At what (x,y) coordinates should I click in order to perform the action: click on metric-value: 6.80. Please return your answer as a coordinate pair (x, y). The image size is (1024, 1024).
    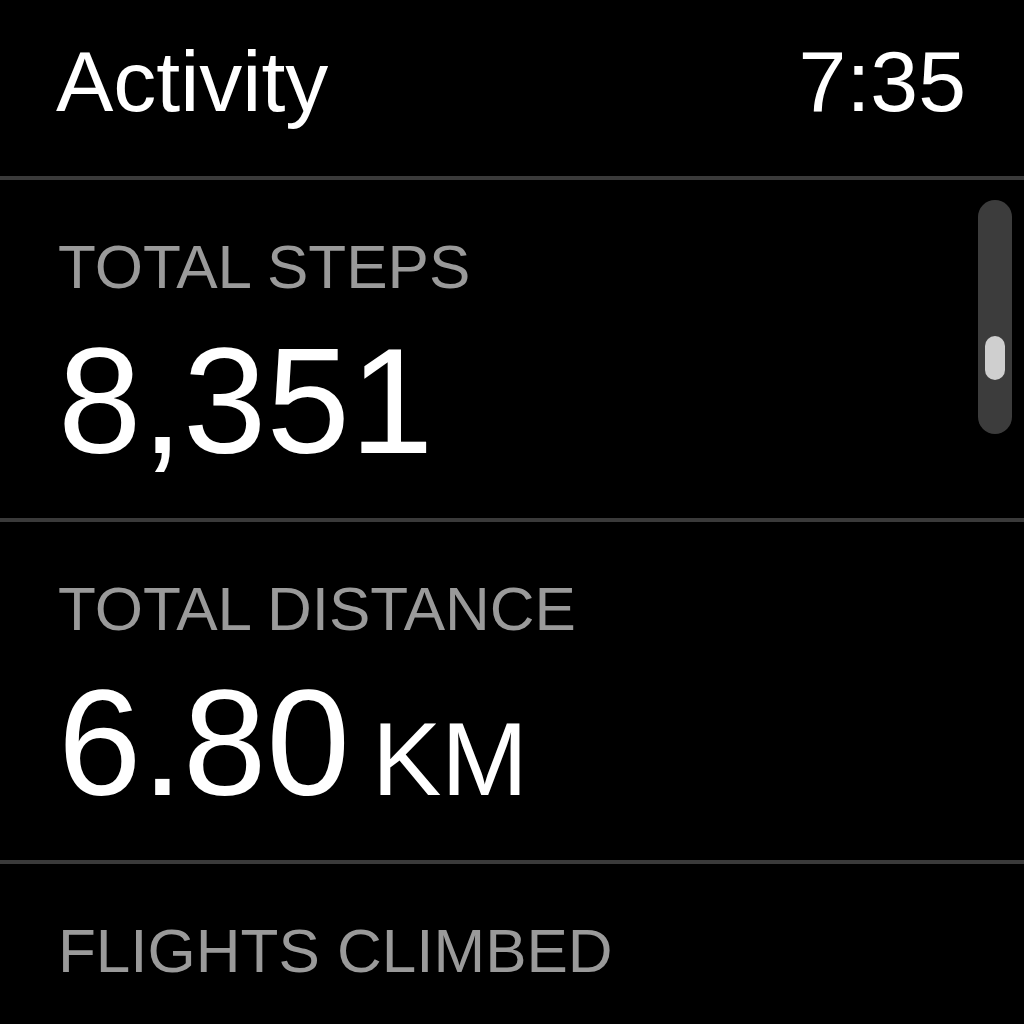
    Looking at the image, I should click on (204, 743).